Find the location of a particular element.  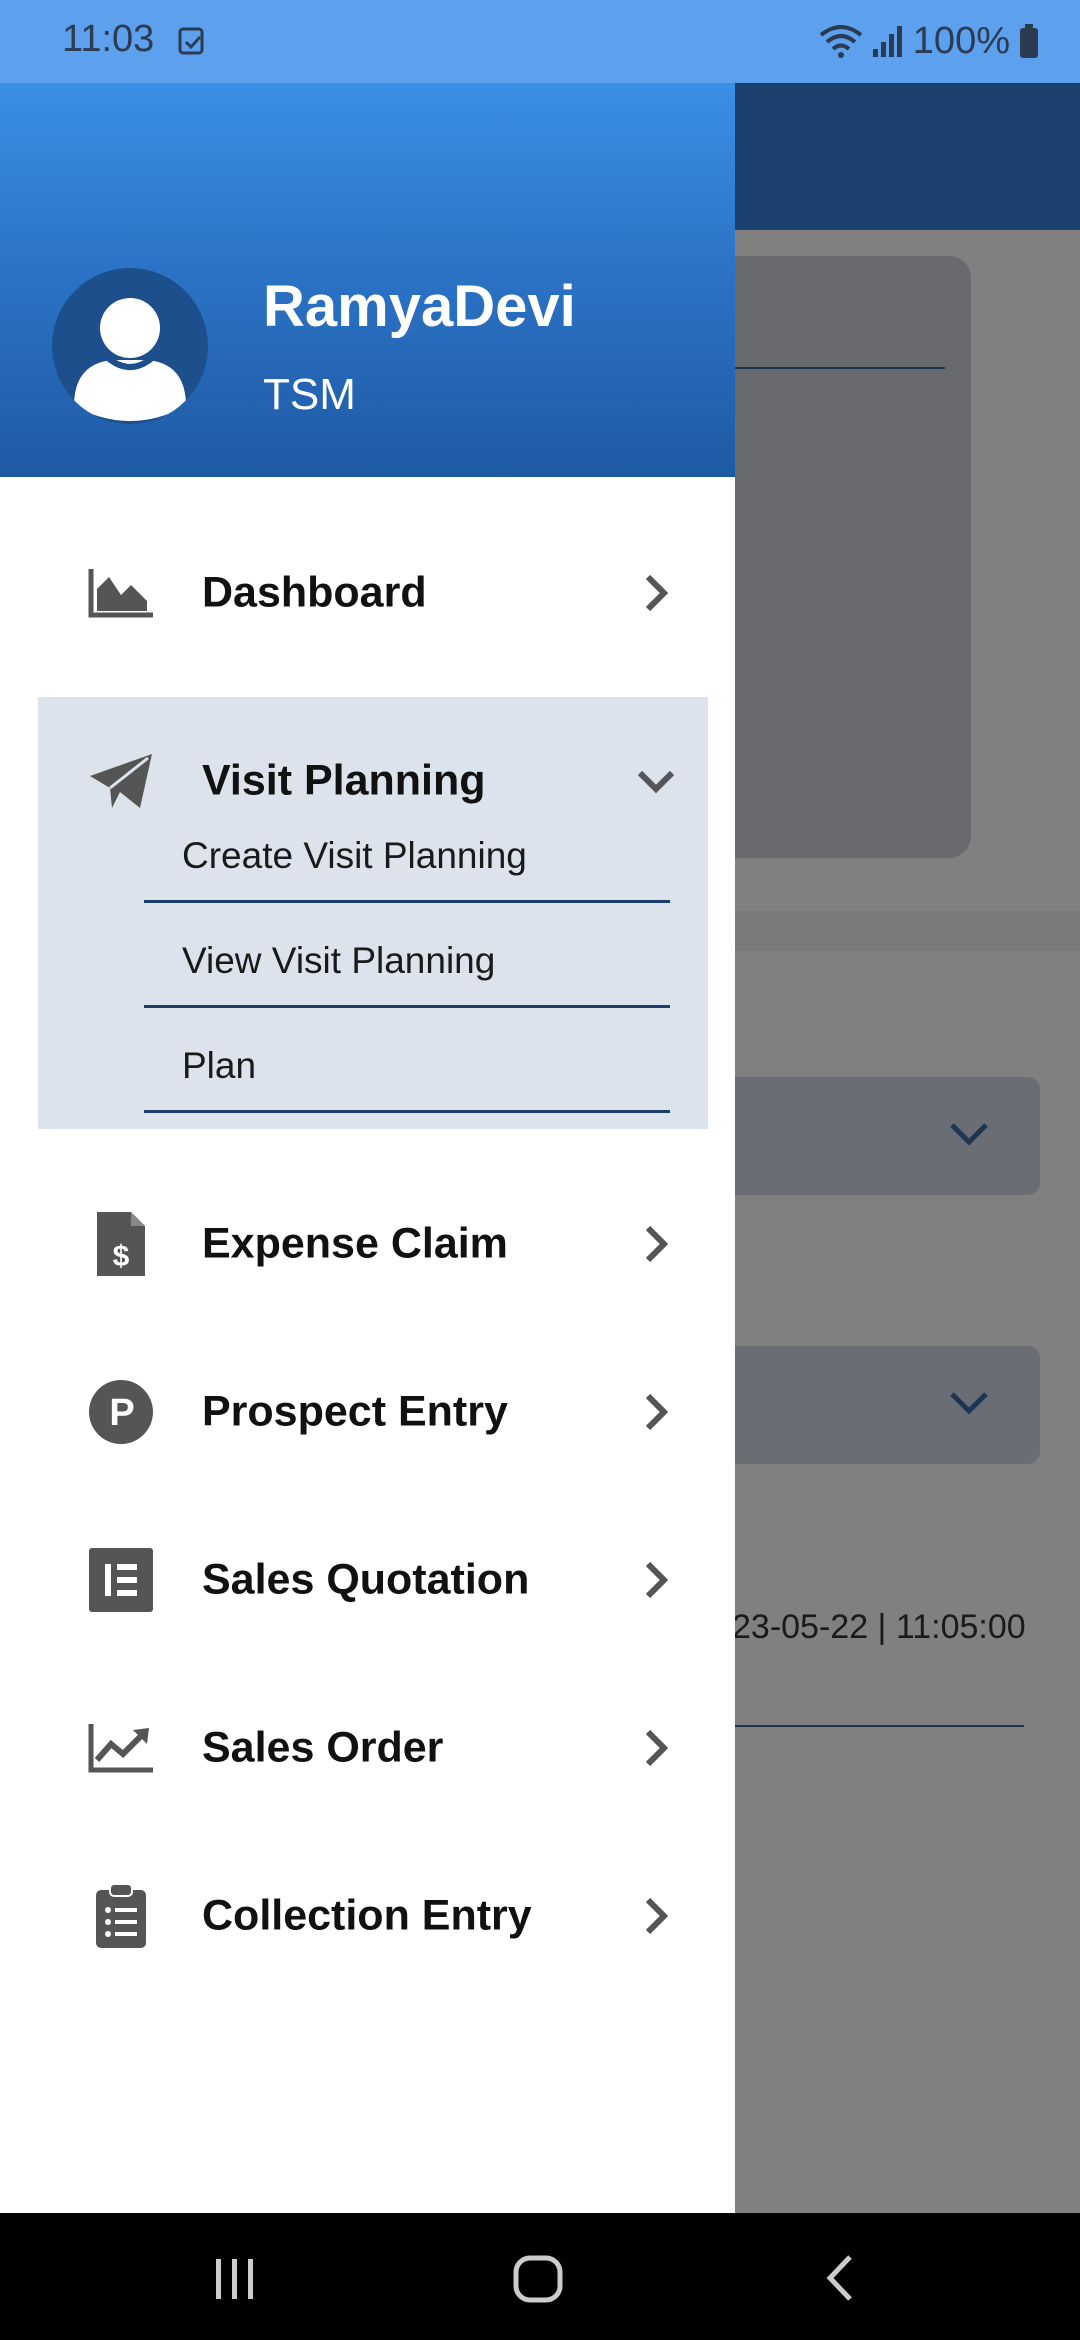

menu-label-prospect-entry: Prospect Entry is located at coordinates (355, 1411).